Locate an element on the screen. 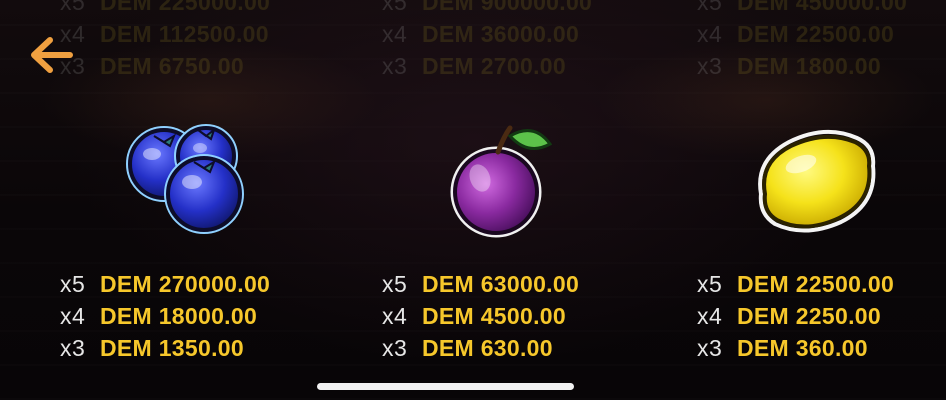 Image resolution: width=946 pixels, height=400 pixels. payout-row: x5 DEM 900000.00 is located at coordinates (487, 9).